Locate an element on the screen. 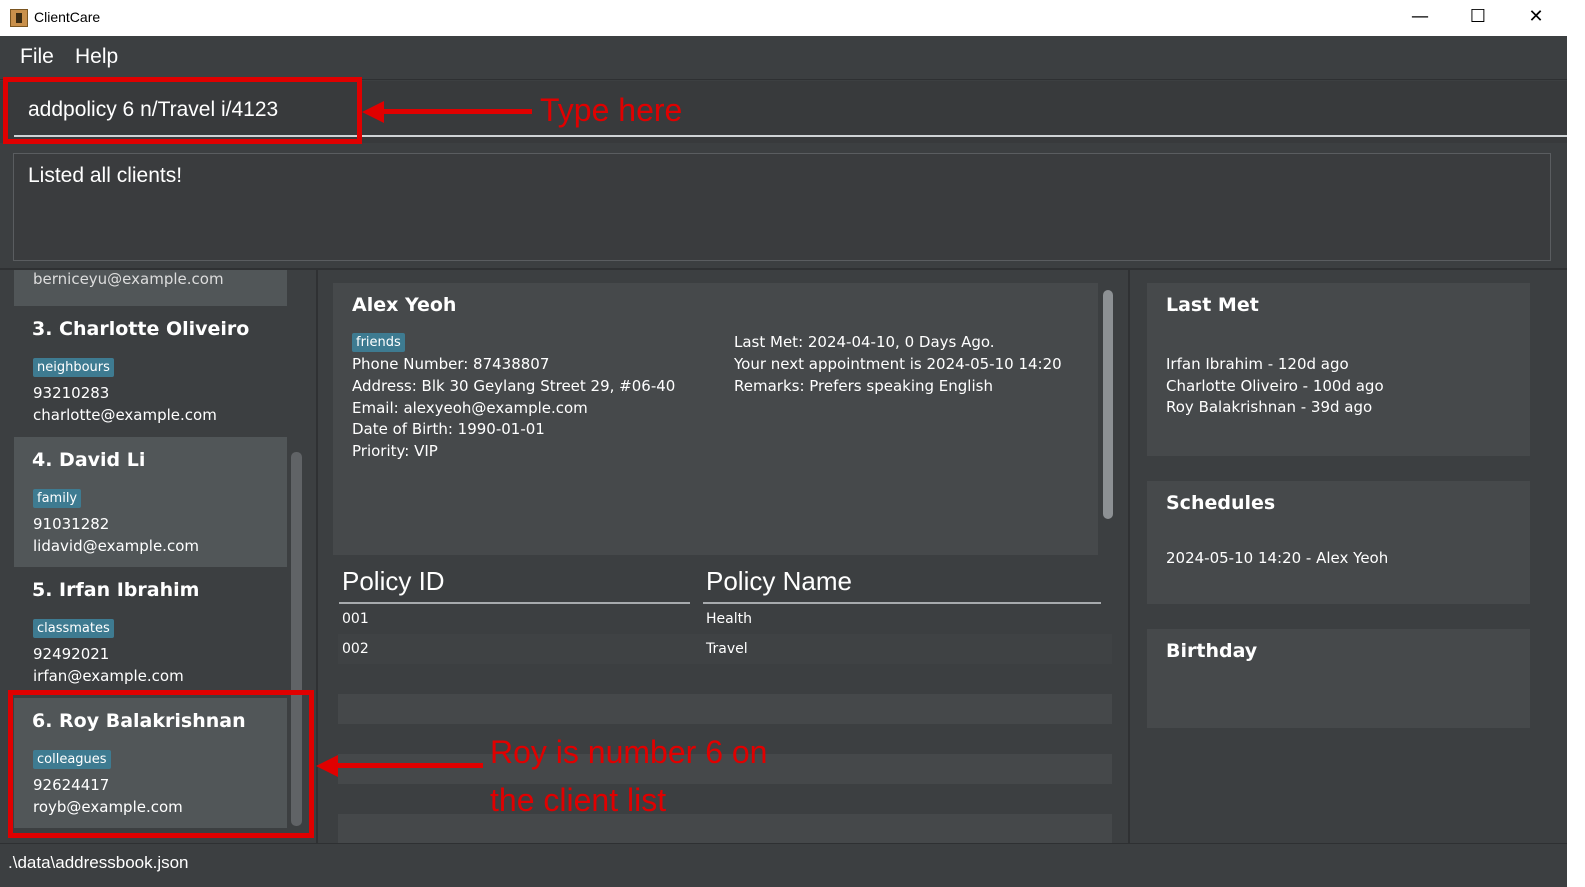 The height and width of the screenshot is (887, 1585). policy-name-header: Policy Name is located at coordinates (779, 581).